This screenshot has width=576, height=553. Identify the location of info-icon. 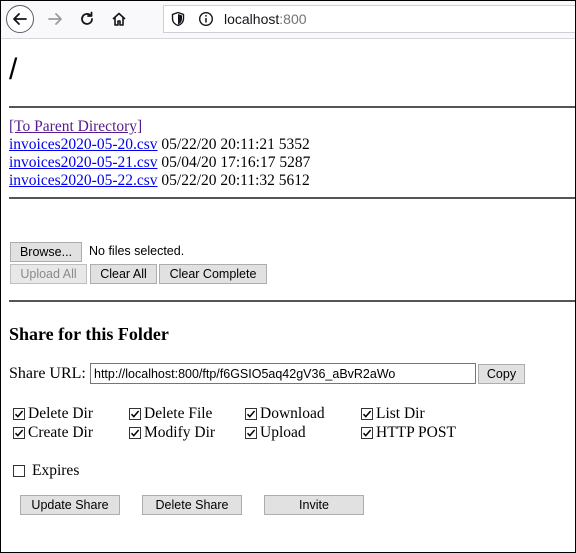
(206, 20).